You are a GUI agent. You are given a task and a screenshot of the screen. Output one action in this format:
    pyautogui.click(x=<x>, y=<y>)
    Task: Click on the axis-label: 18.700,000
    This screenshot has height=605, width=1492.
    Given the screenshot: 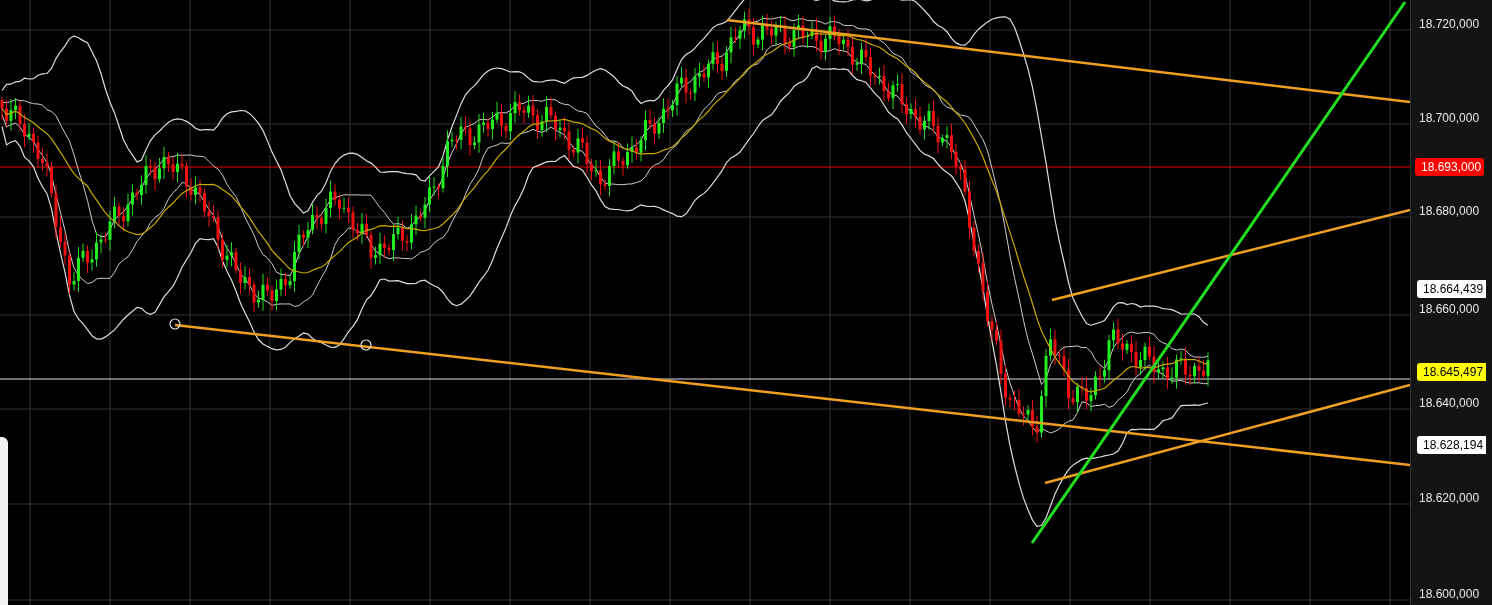 What is the action you would take?
    pyautogui.click(x=1449, y=118)
    